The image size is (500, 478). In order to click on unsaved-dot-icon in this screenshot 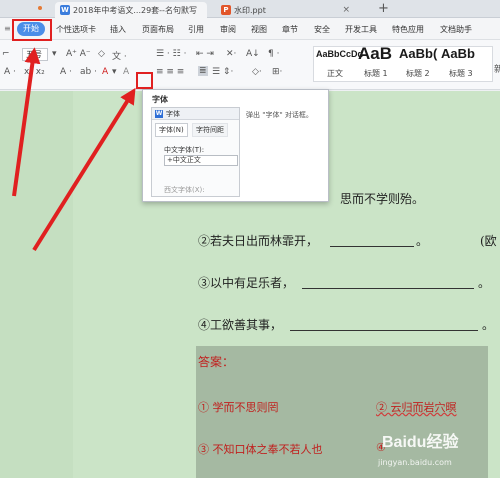, I will do `click(40, 8)`.